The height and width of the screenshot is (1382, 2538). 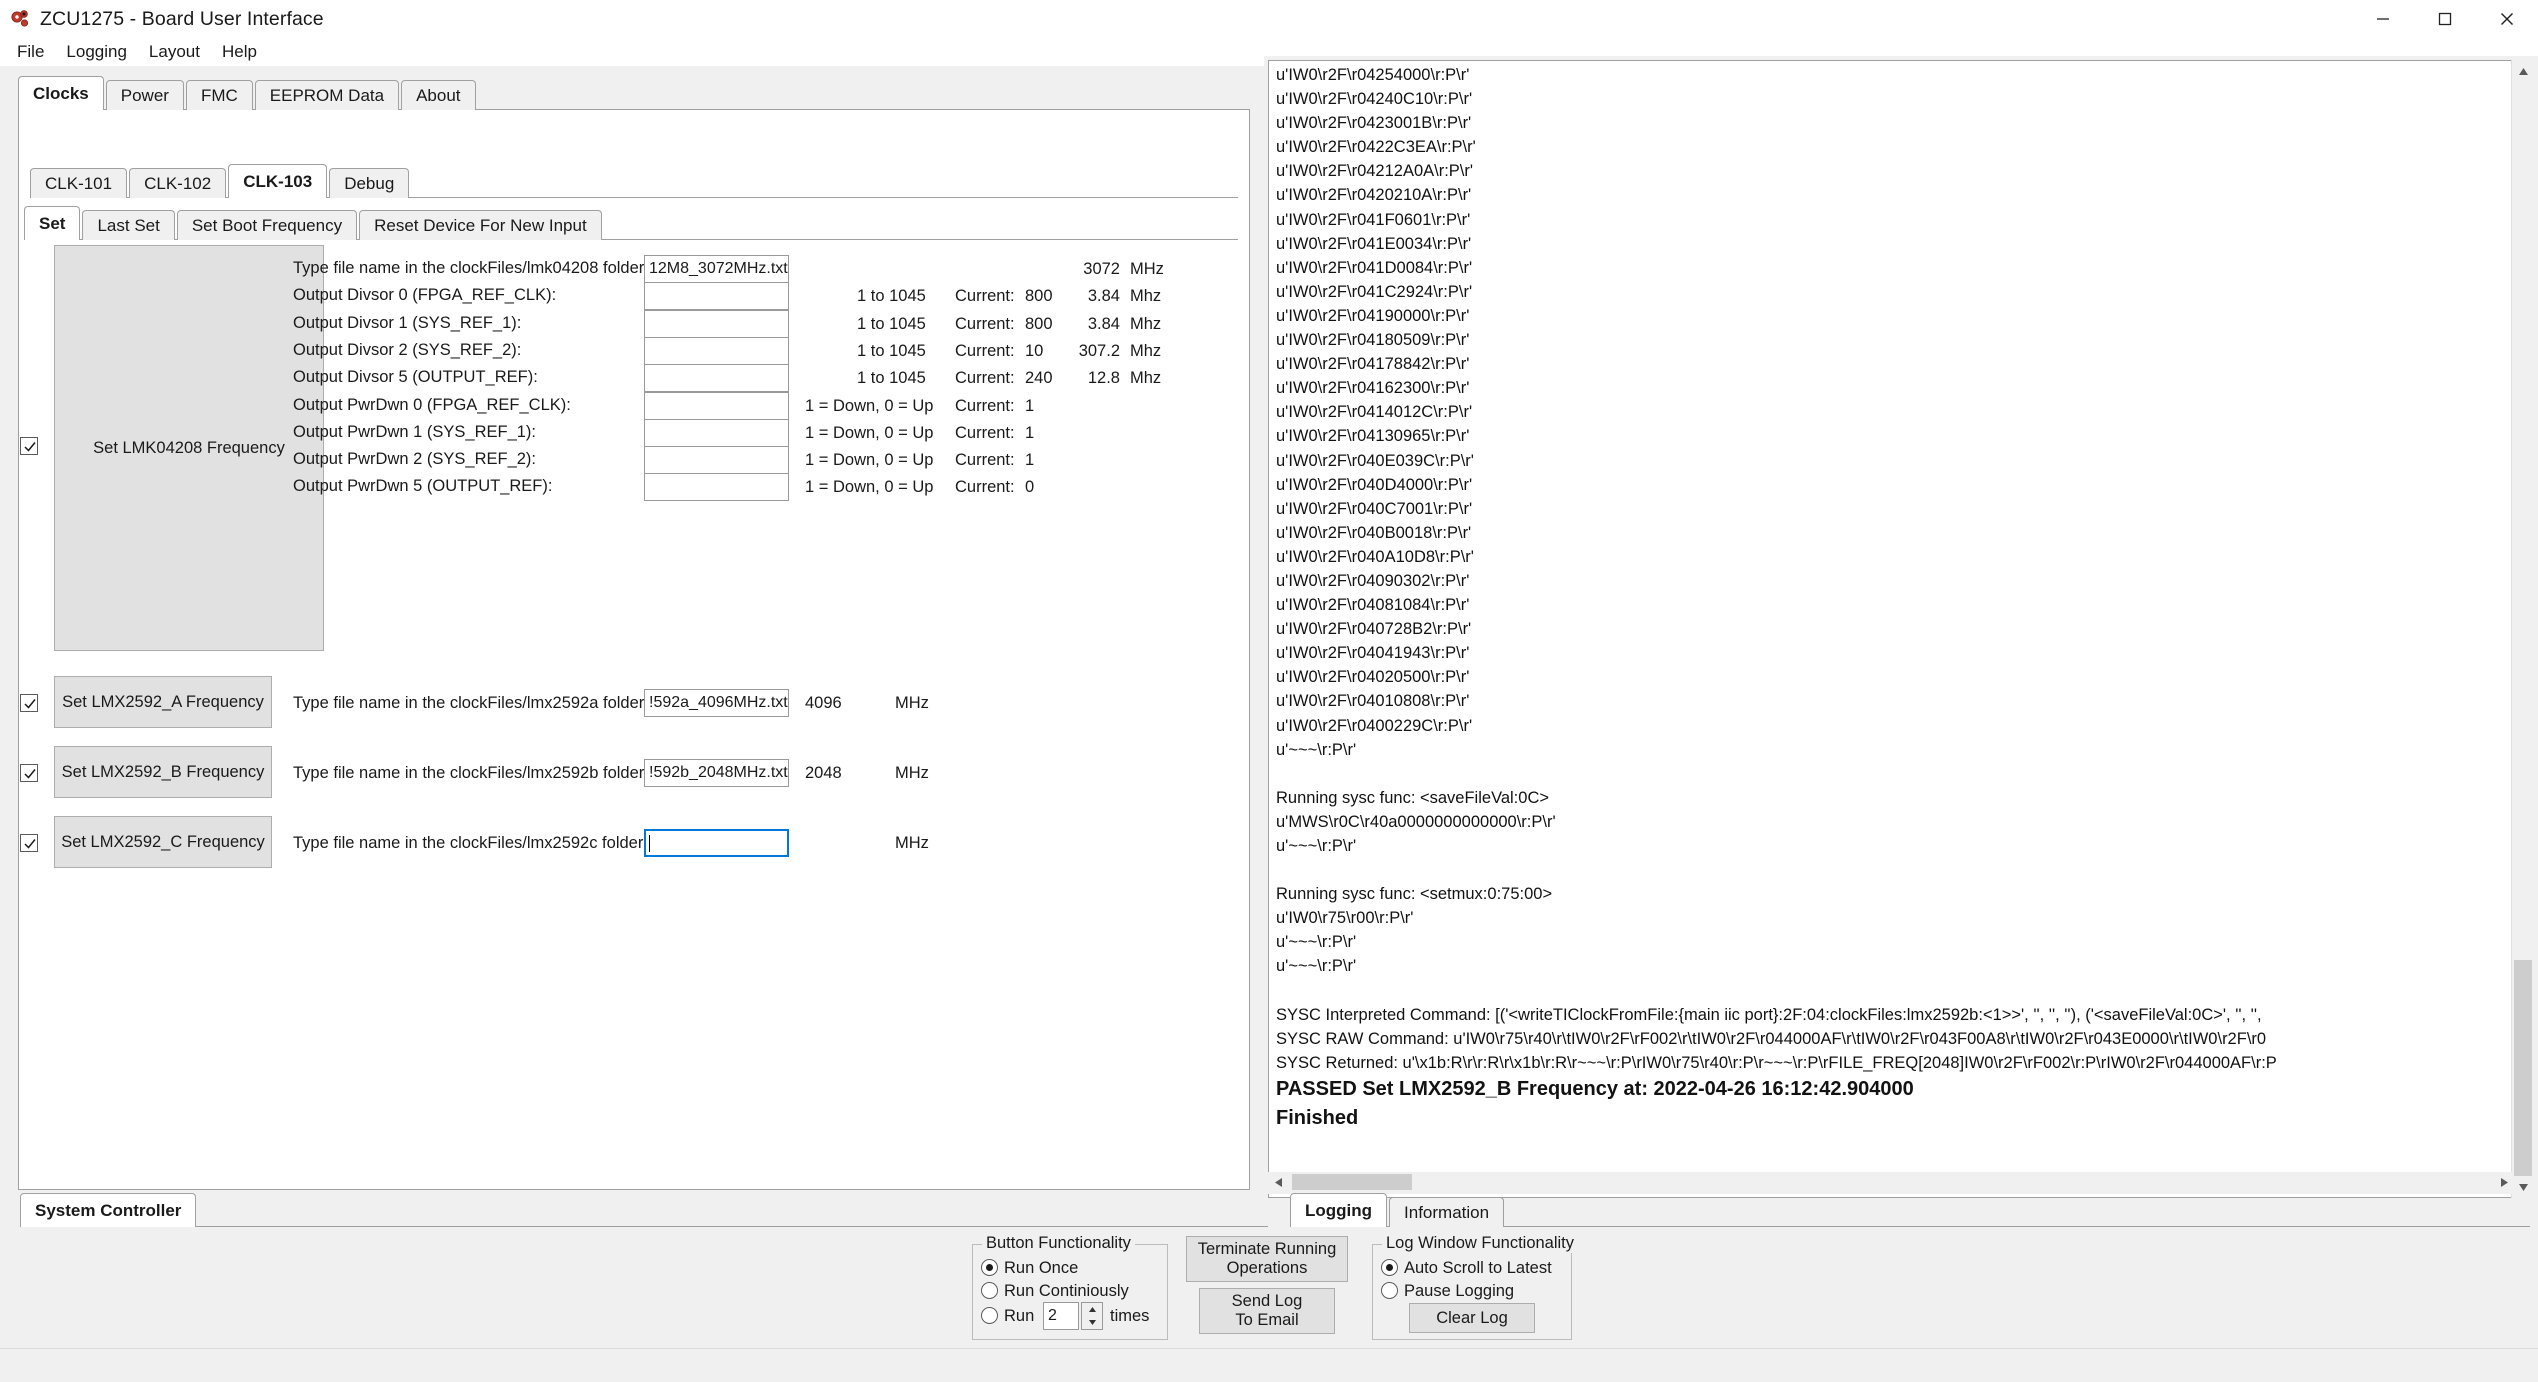 I want to click on lmk-row-label: Output Divsor 1 (SYS_REF_1):, so click(x=407, y=322).